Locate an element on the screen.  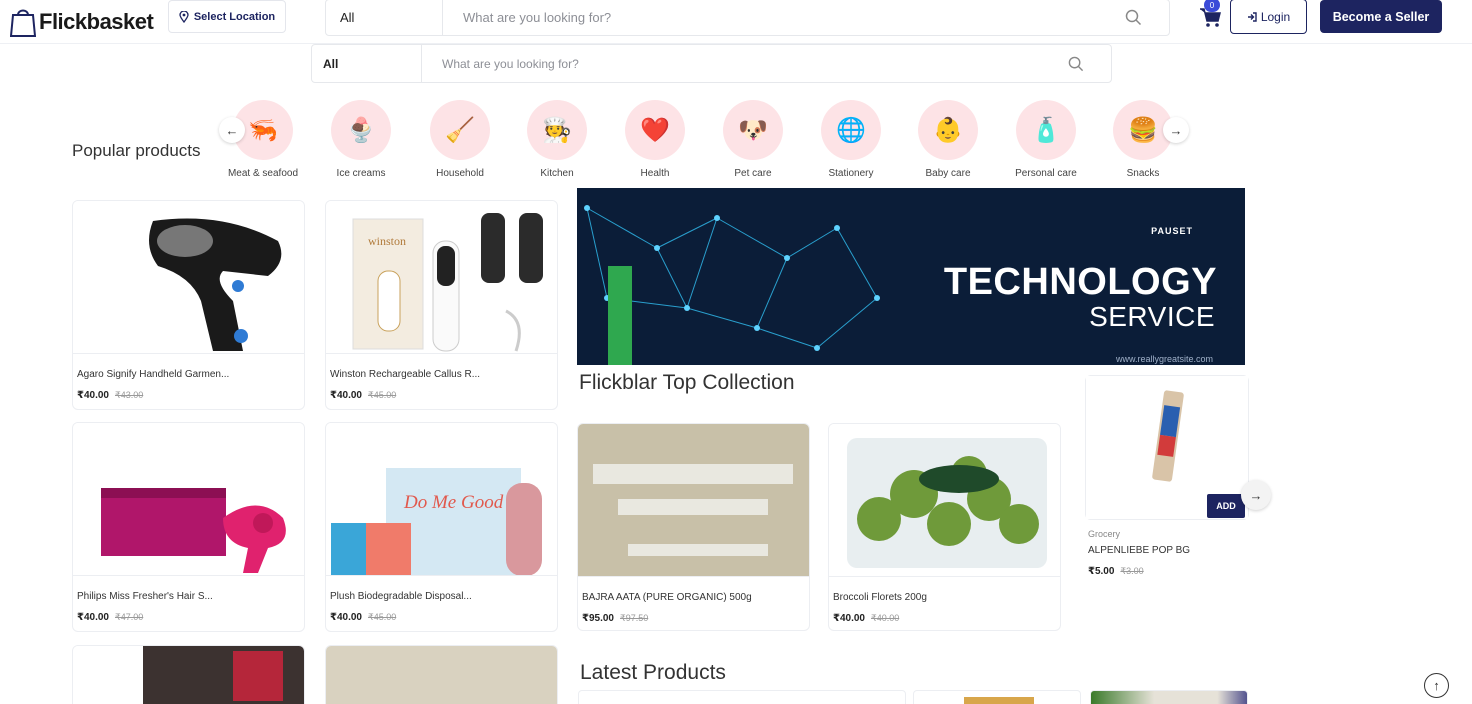
category-health: ❤️ Health is located at coordinates (655, 139).